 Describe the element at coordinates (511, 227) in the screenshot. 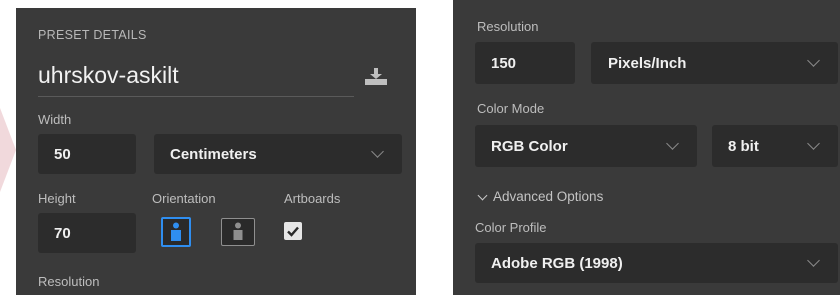

I see `color-profile-label: Color Profile` at that location.